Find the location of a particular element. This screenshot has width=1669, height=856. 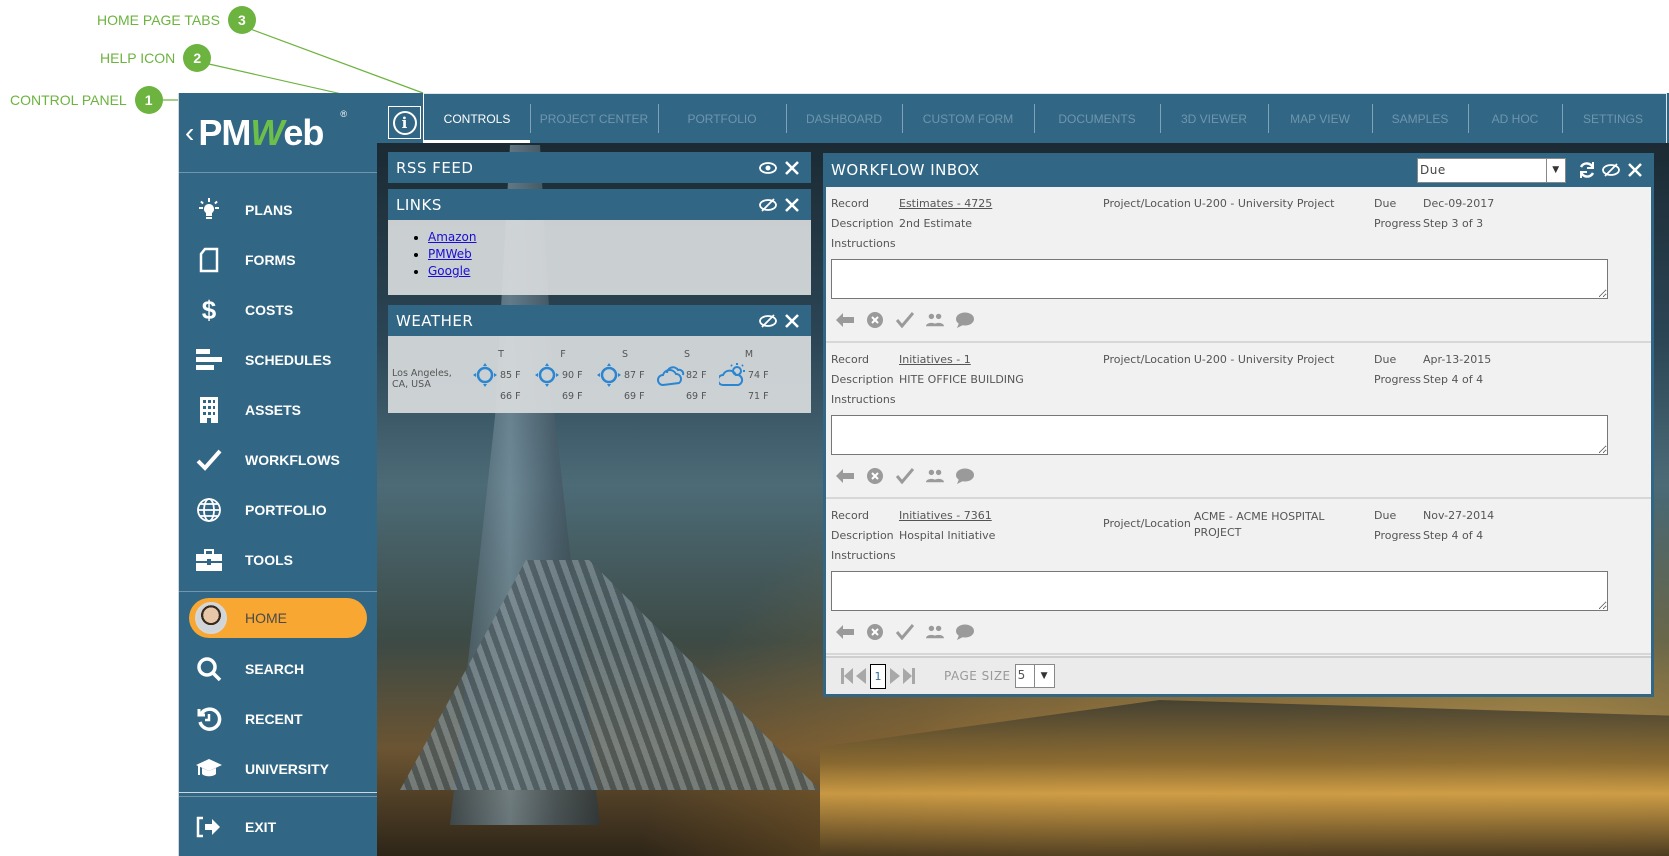

workflow-actions is located at coordinates (905, 476).